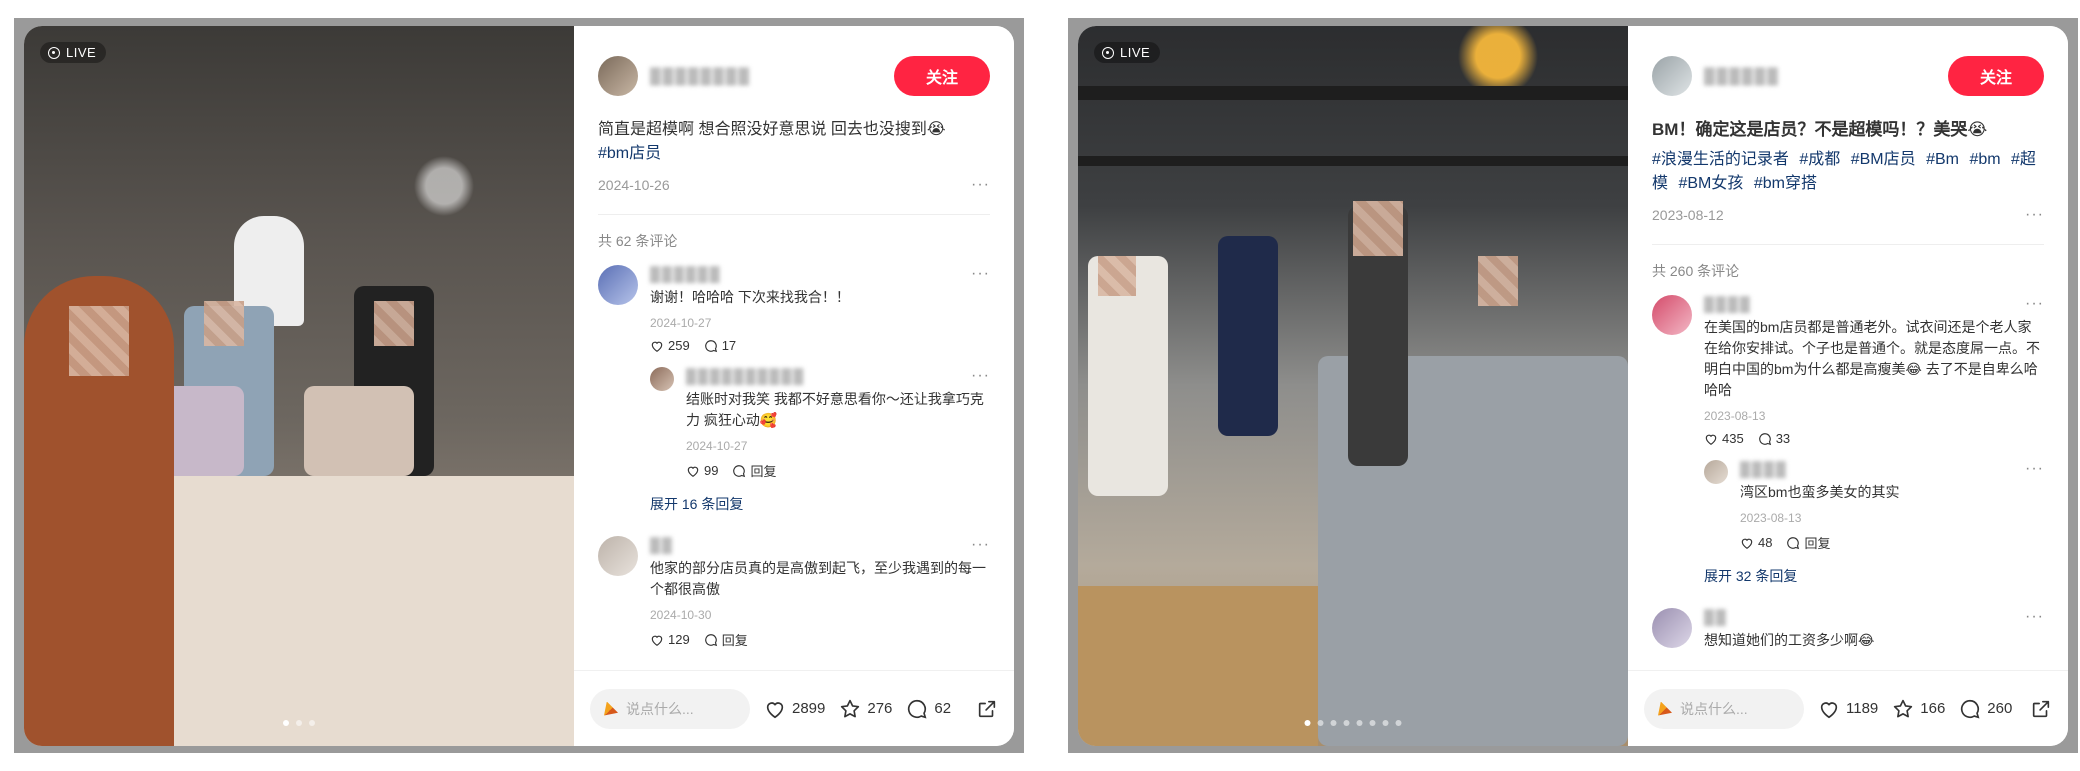 Image resolution: width=2080 pixels, height=771 pixels. Describe the element at coordinates (865, 709) in the screenshot. I see `collect-button: 276` at that location.